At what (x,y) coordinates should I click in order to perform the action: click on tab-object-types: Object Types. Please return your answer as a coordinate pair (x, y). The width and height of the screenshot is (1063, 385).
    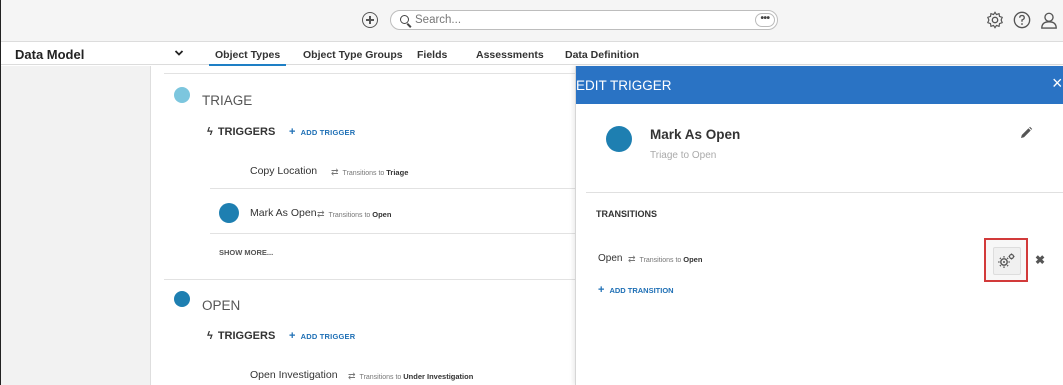
    Looking at the image, I should click on (247, 58).